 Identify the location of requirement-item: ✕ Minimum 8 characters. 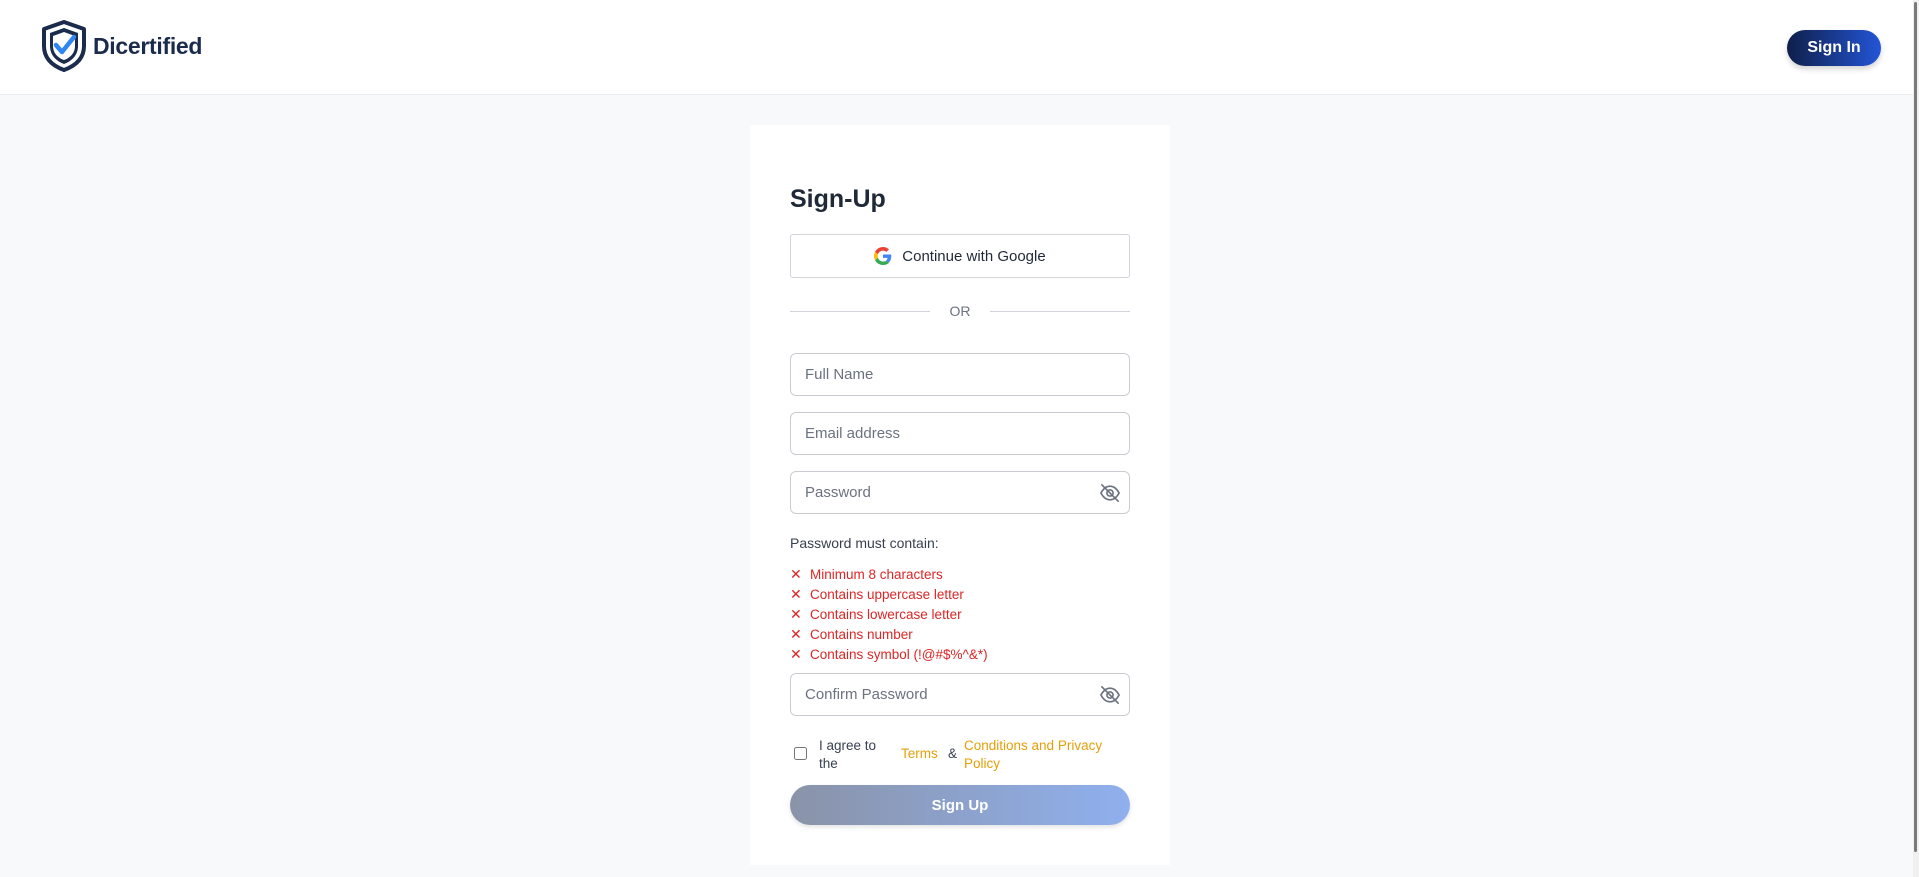
(866, 573).